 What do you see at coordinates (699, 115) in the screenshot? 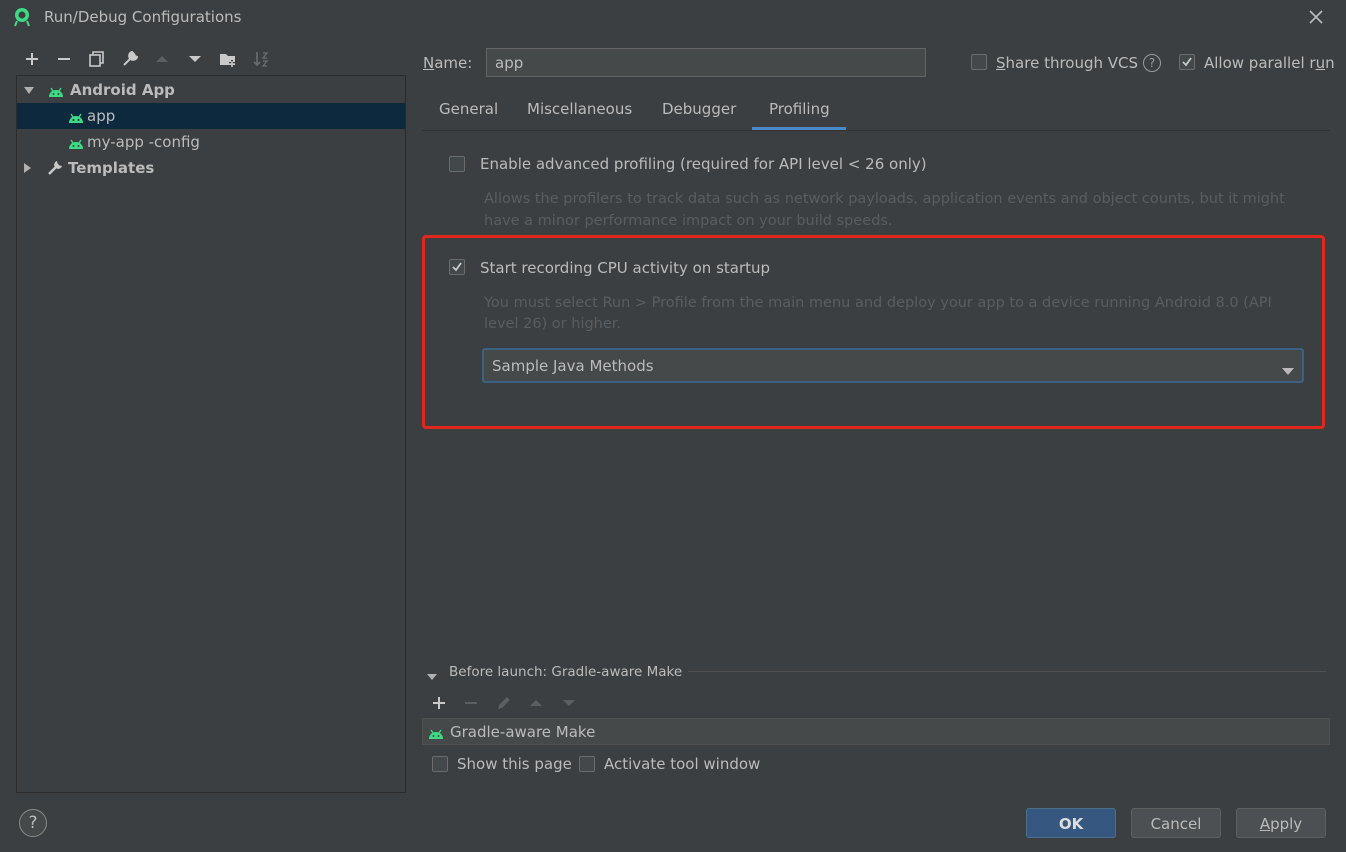
I see `tab-debugger: Debugger` at bounding box center [699, 115].